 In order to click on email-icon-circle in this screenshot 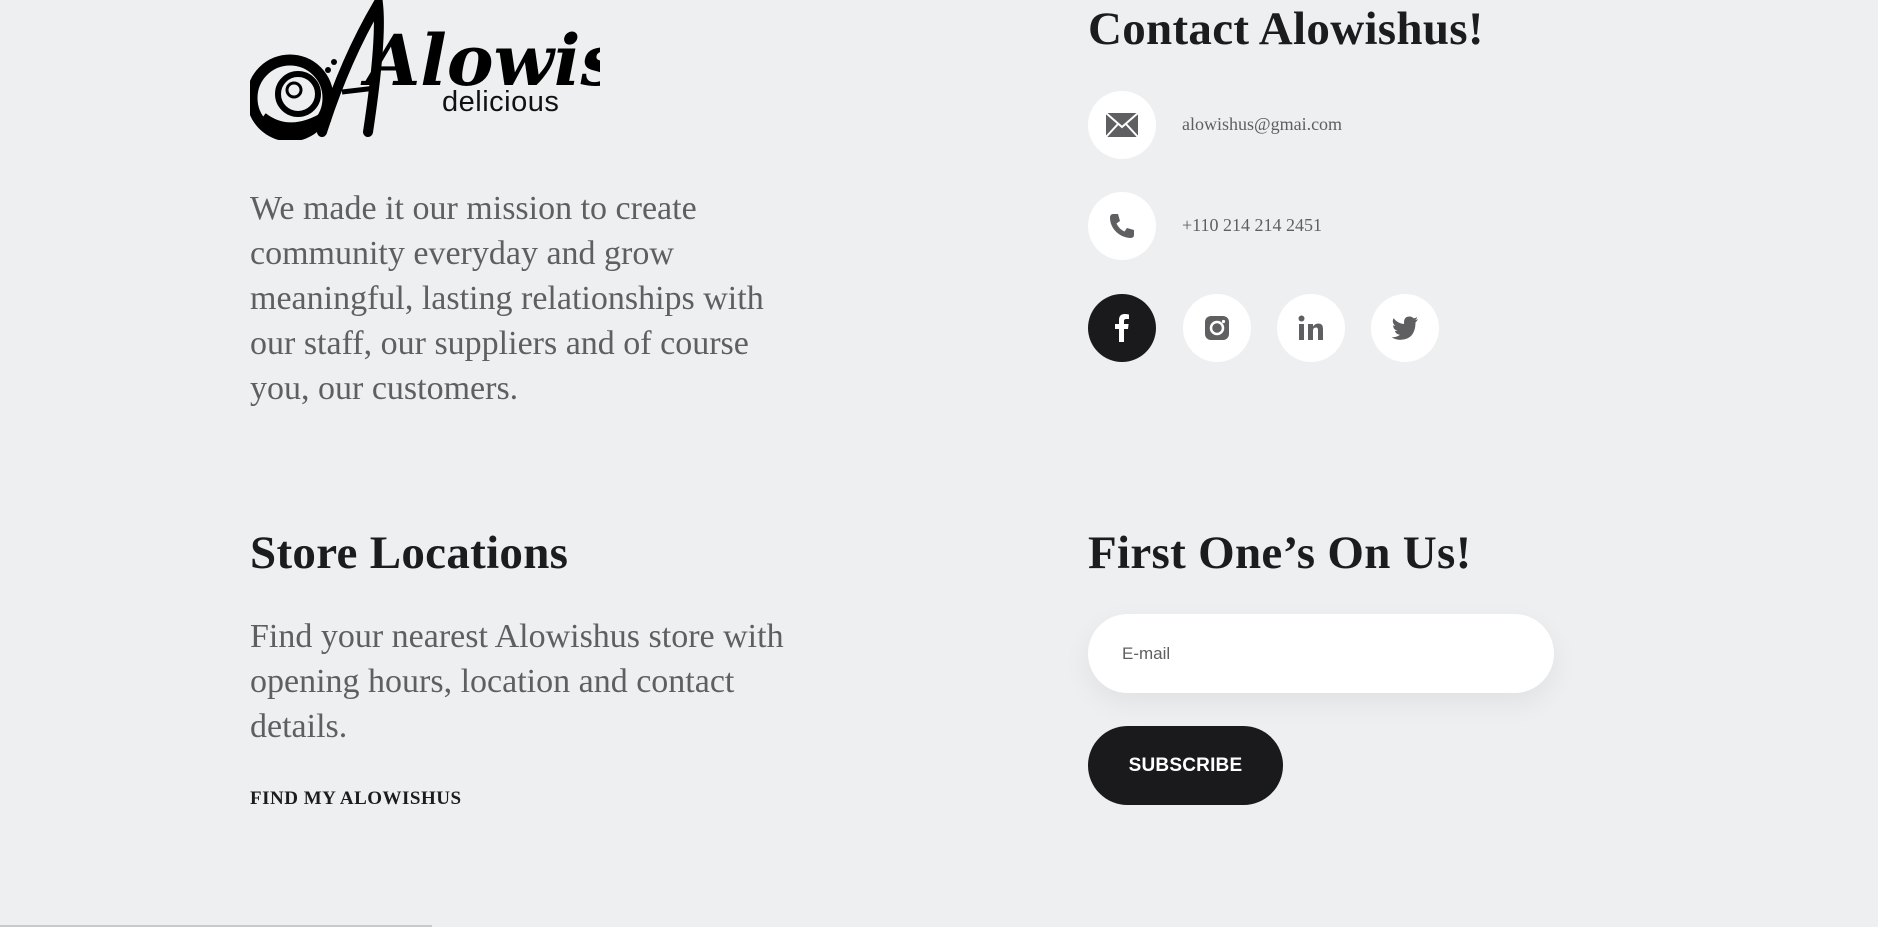, I will do `click(1122, 125)`.